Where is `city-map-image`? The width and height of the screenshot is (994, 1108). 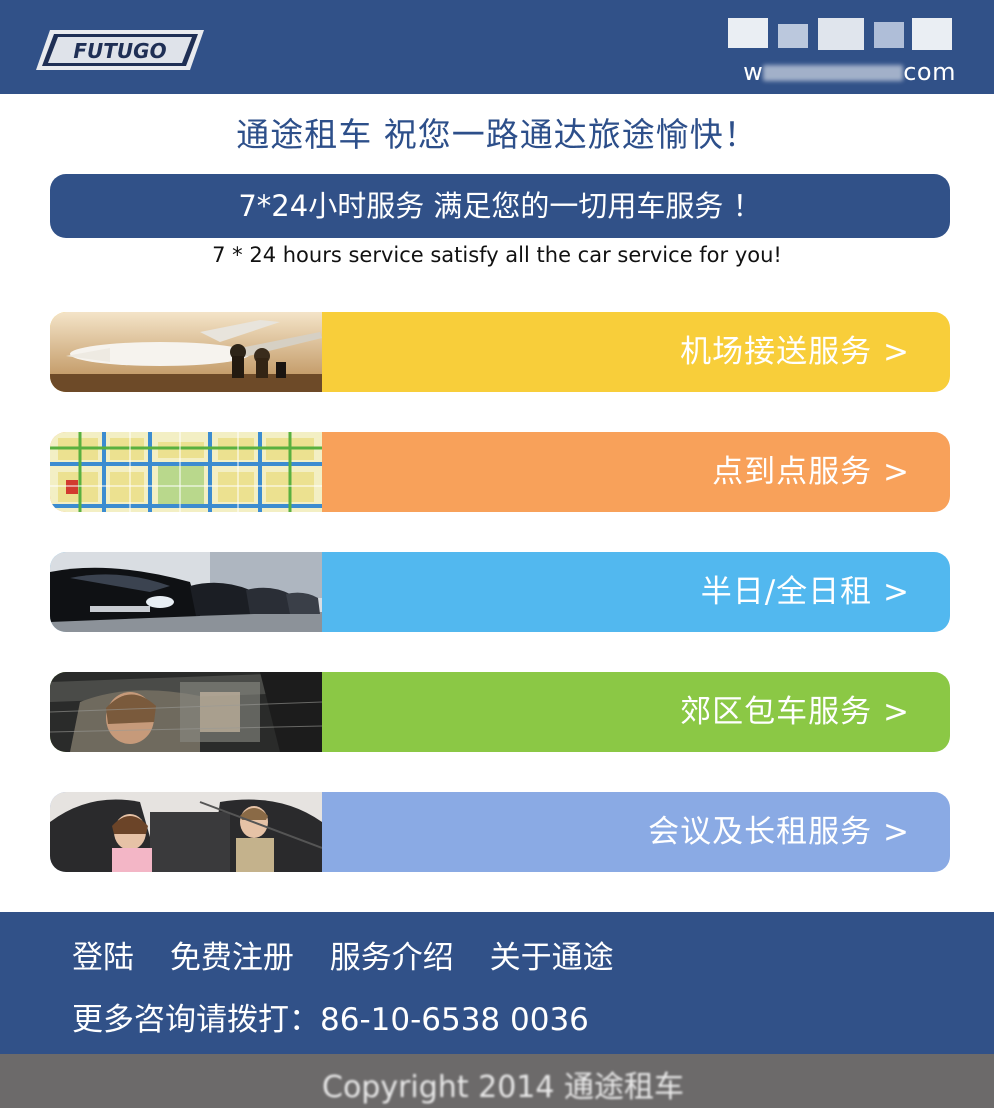
city-map-image is located at coordinates (186, 472).